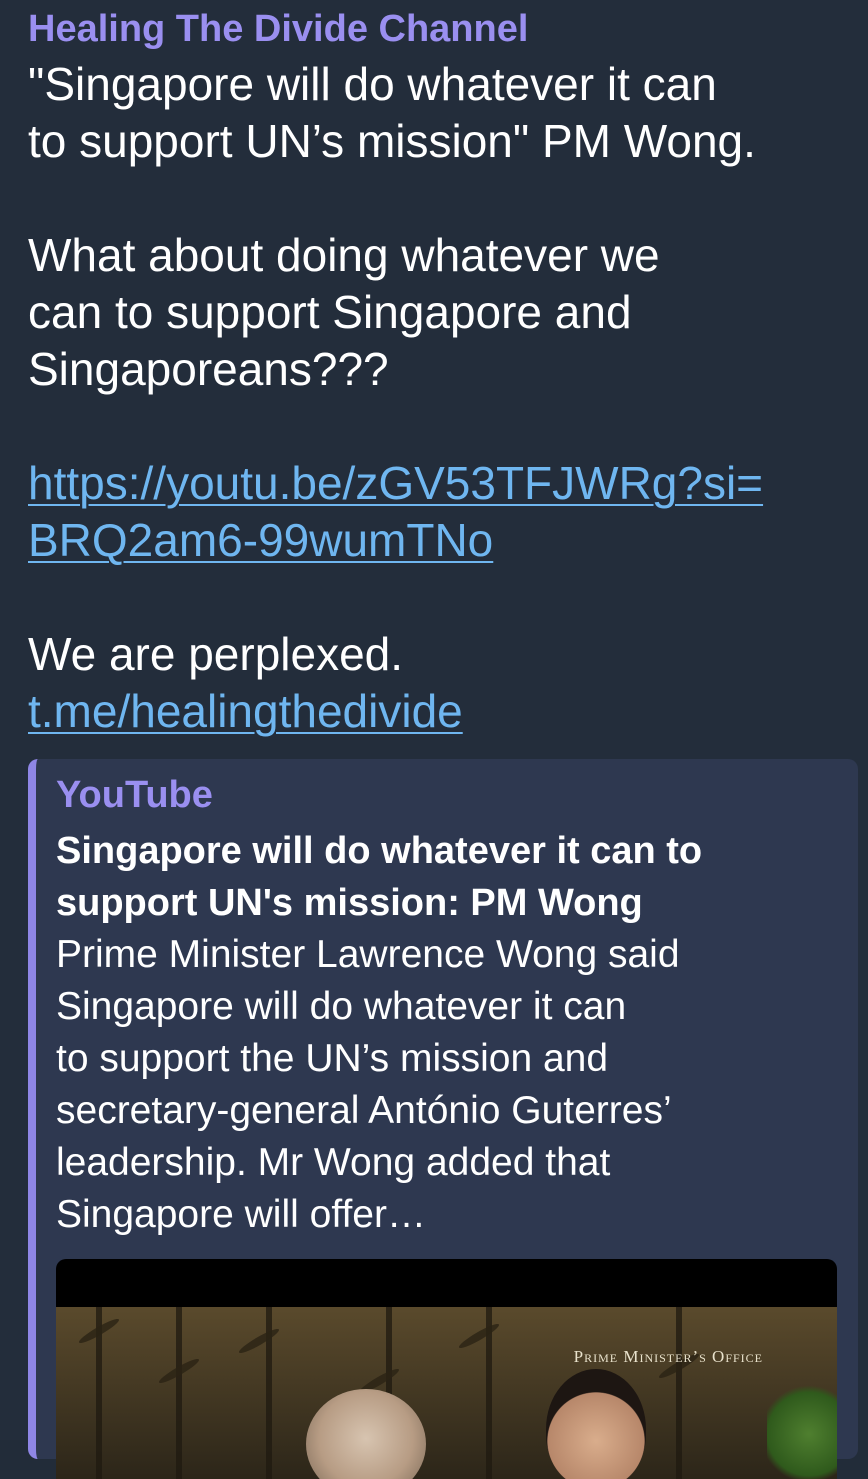 The image size is (868, 1479). I want to click on youtube-link: https://youtu.be/zGV53TFJWRg?si=, so click(395, 483).